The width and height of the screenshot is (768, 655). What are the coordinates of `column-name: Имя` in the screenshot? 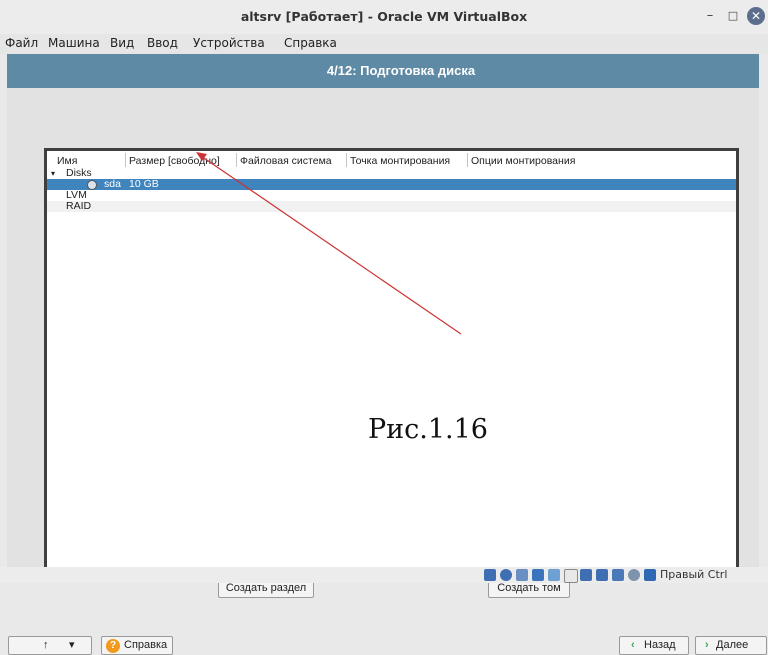 It's located at (67, 161).